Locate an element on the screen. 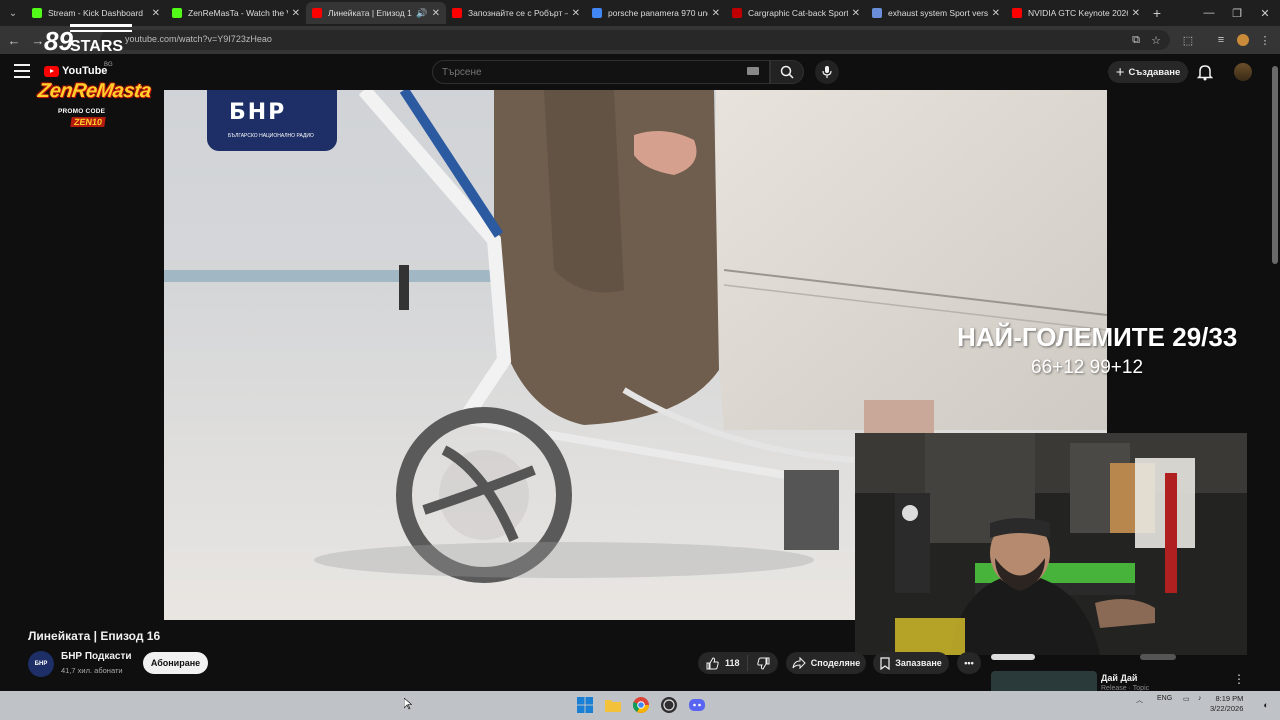  tab-title: ZenReMasTa - Watch the VO is located at coordinates (238, 13).